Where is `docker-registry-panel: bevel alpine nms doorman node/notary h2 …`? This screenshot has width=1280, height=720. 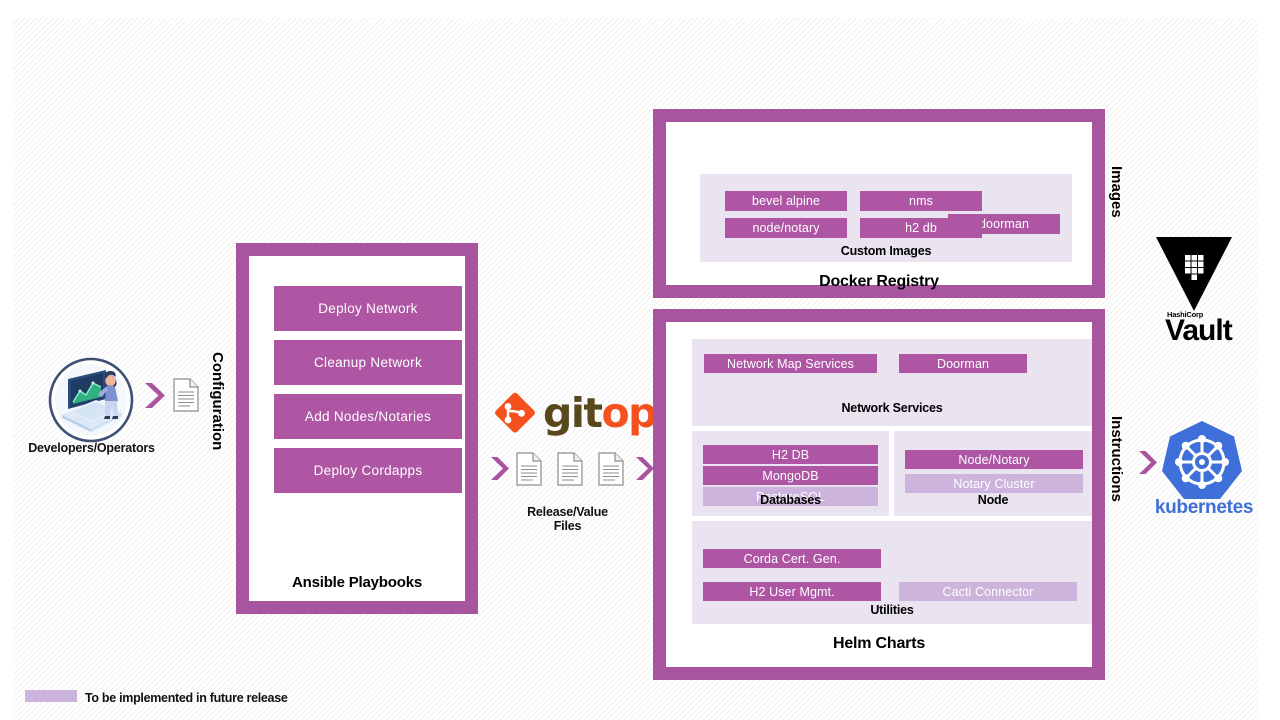
docker-registry-panel: bevel alpine nms doorman node/notary h2 … is located at coordinates (879, 203).